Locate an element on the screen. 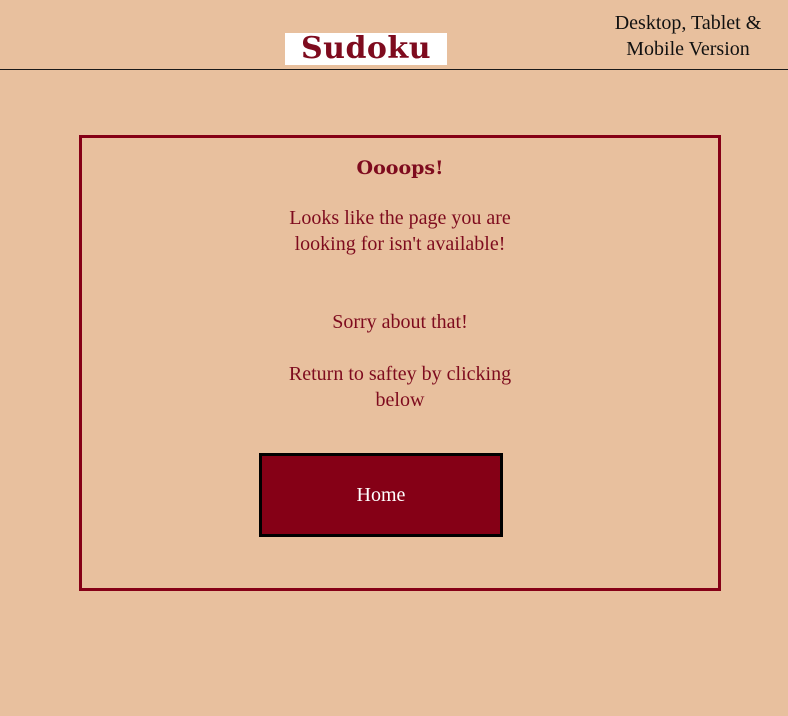 The image size is (788, 716). home-button: Home is located at coordinates (381, 495).